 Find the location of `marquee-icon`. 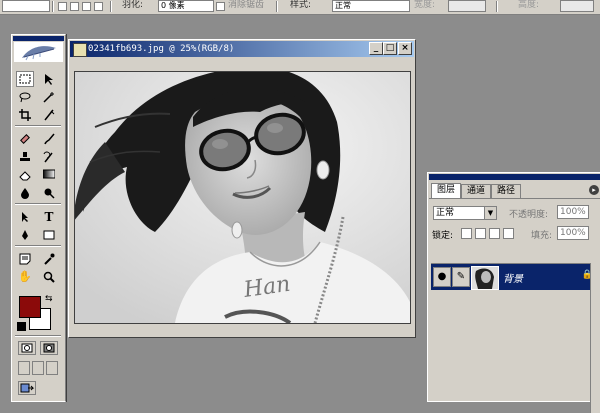

marquee-icon is located at coordinates (25, 79).